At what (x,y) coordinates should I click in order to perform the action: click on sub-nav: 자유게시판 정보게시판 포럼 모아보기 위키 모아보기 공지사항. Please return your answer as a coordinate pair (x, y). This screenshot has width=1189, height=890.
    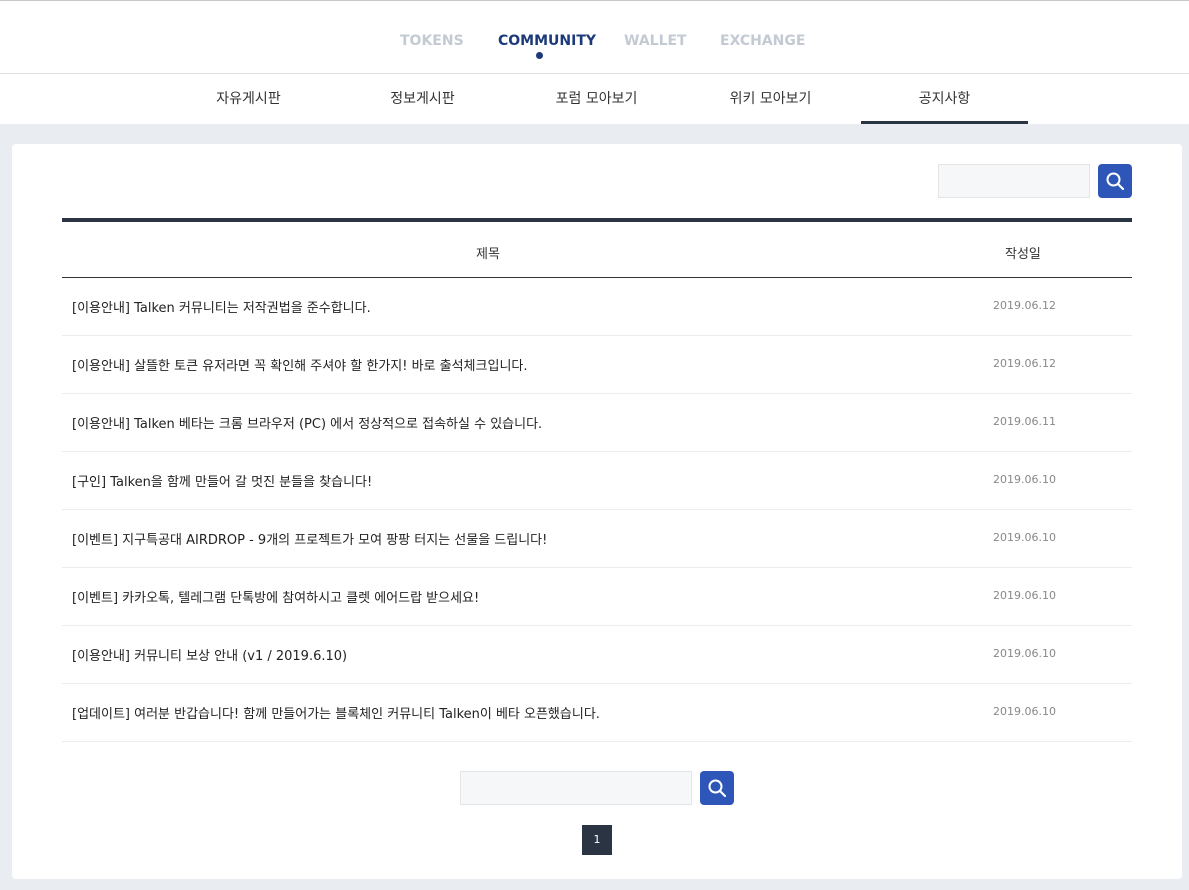
    Looking at the image, I should click on (594, 99).